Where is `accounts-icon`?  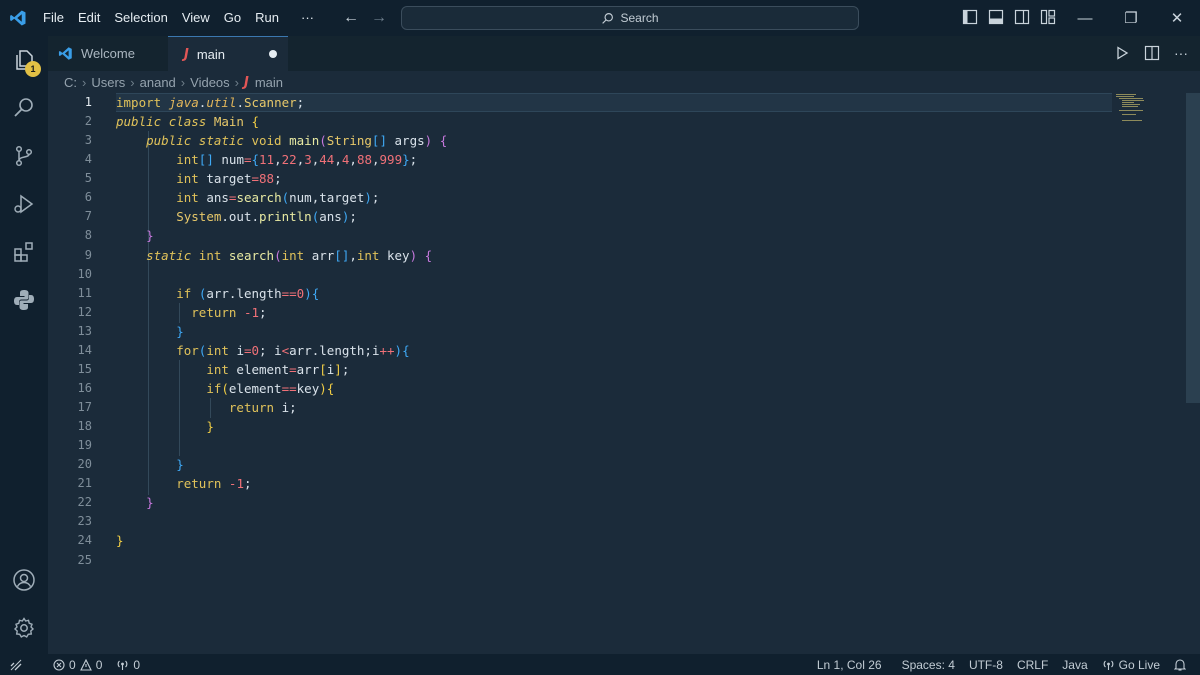 accounts-icon is located at coordinates (24, 580).